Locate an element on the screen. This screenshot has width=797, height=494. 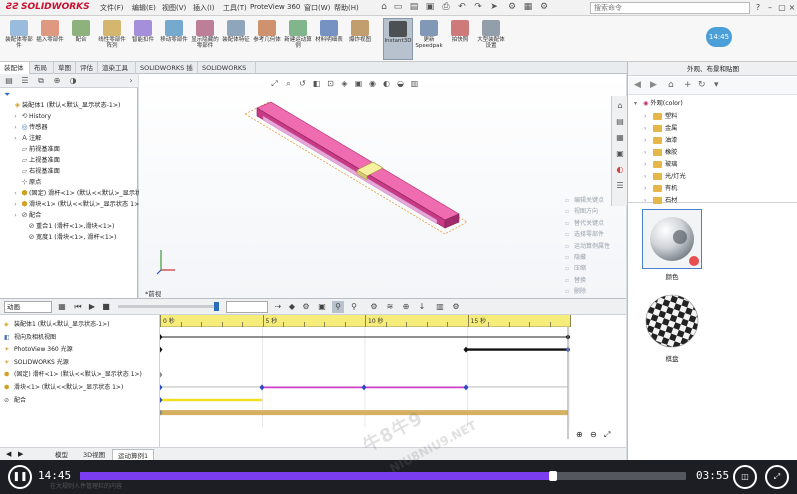
play-from-start-icon: ⏮ is located at coordinates (78, 307).